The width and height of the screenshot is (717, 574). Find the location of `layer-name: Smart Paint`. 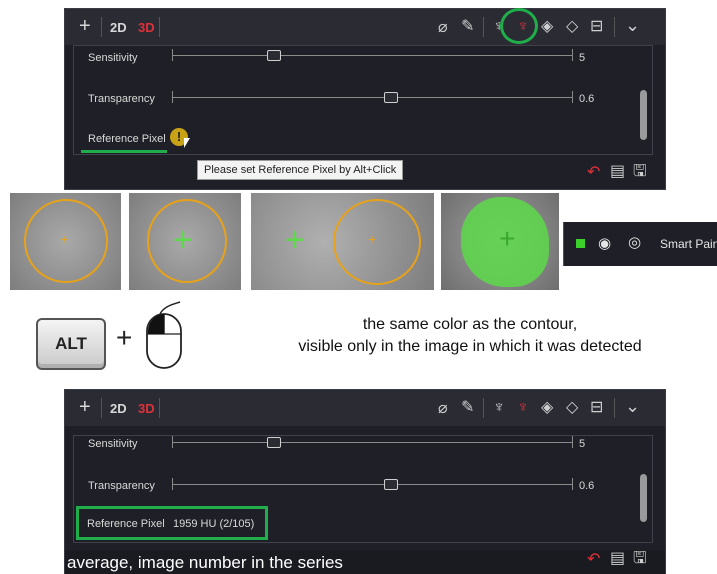

layer-name: Smart Paint is located at coordinates (688, 244).